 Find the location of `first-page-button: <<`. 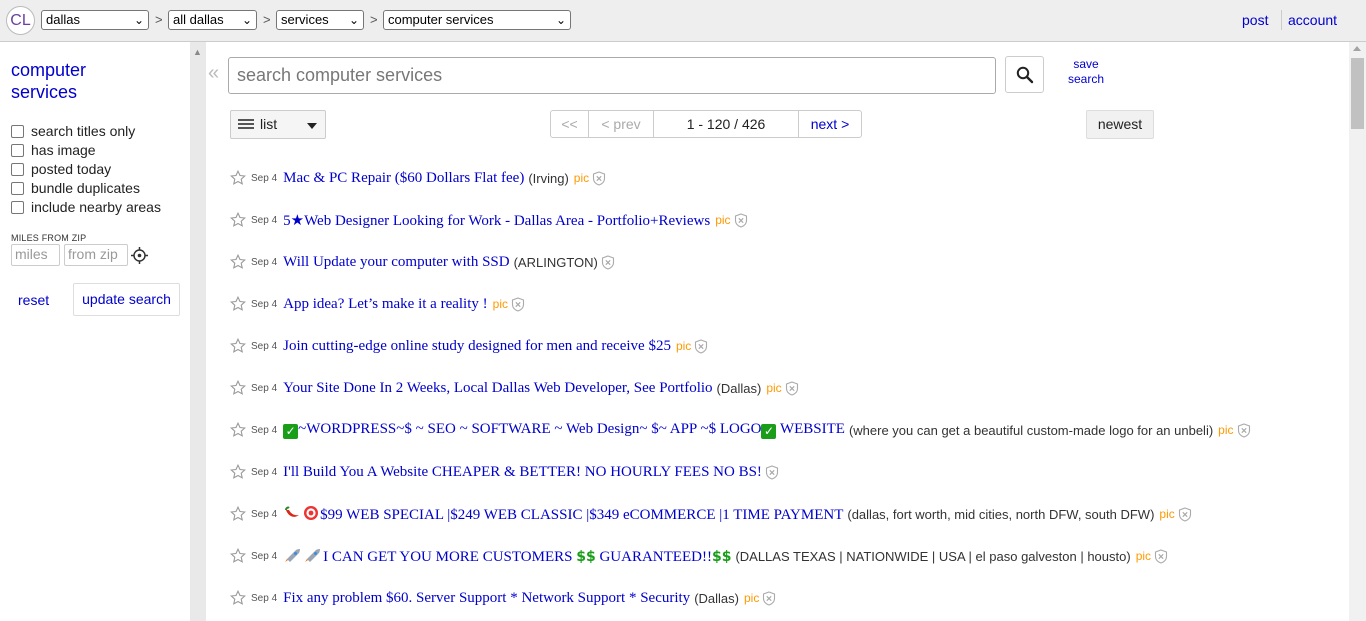

first-page-button: << is located at coordinates (570, 124).